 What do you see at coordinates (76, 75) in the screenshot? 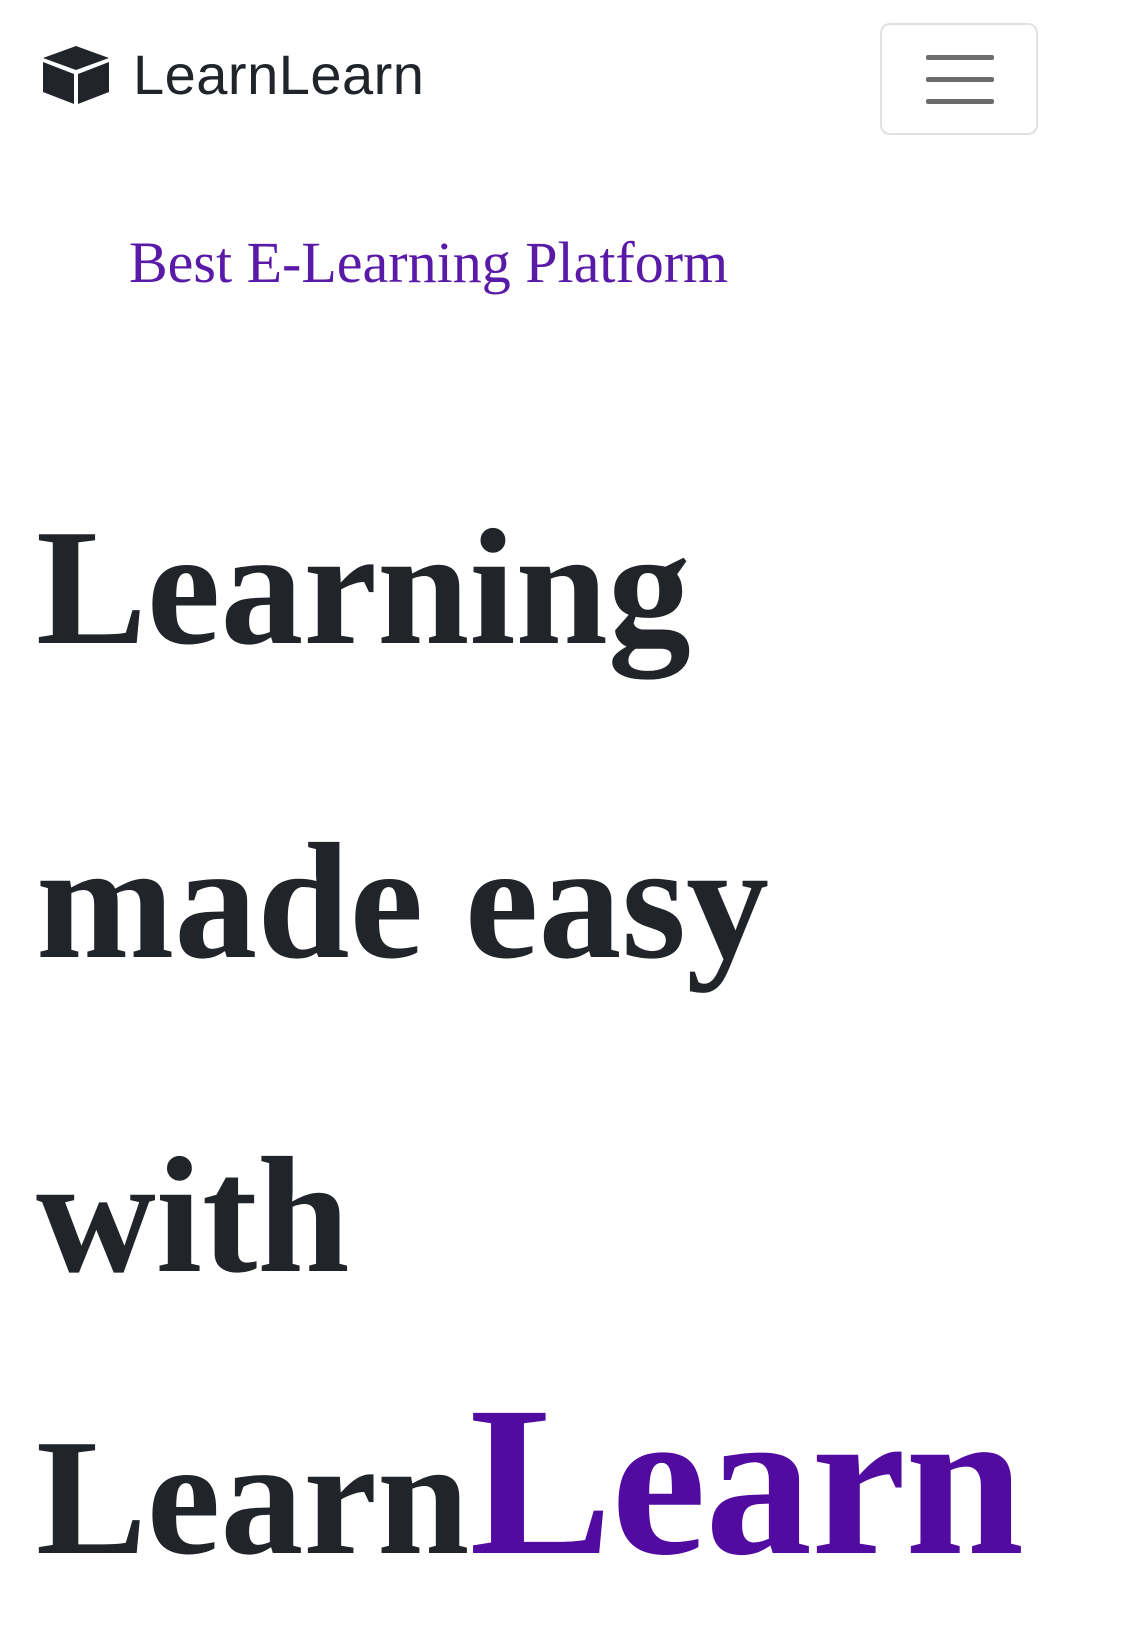
I see `box-icon` at bounding box center [76, 75].